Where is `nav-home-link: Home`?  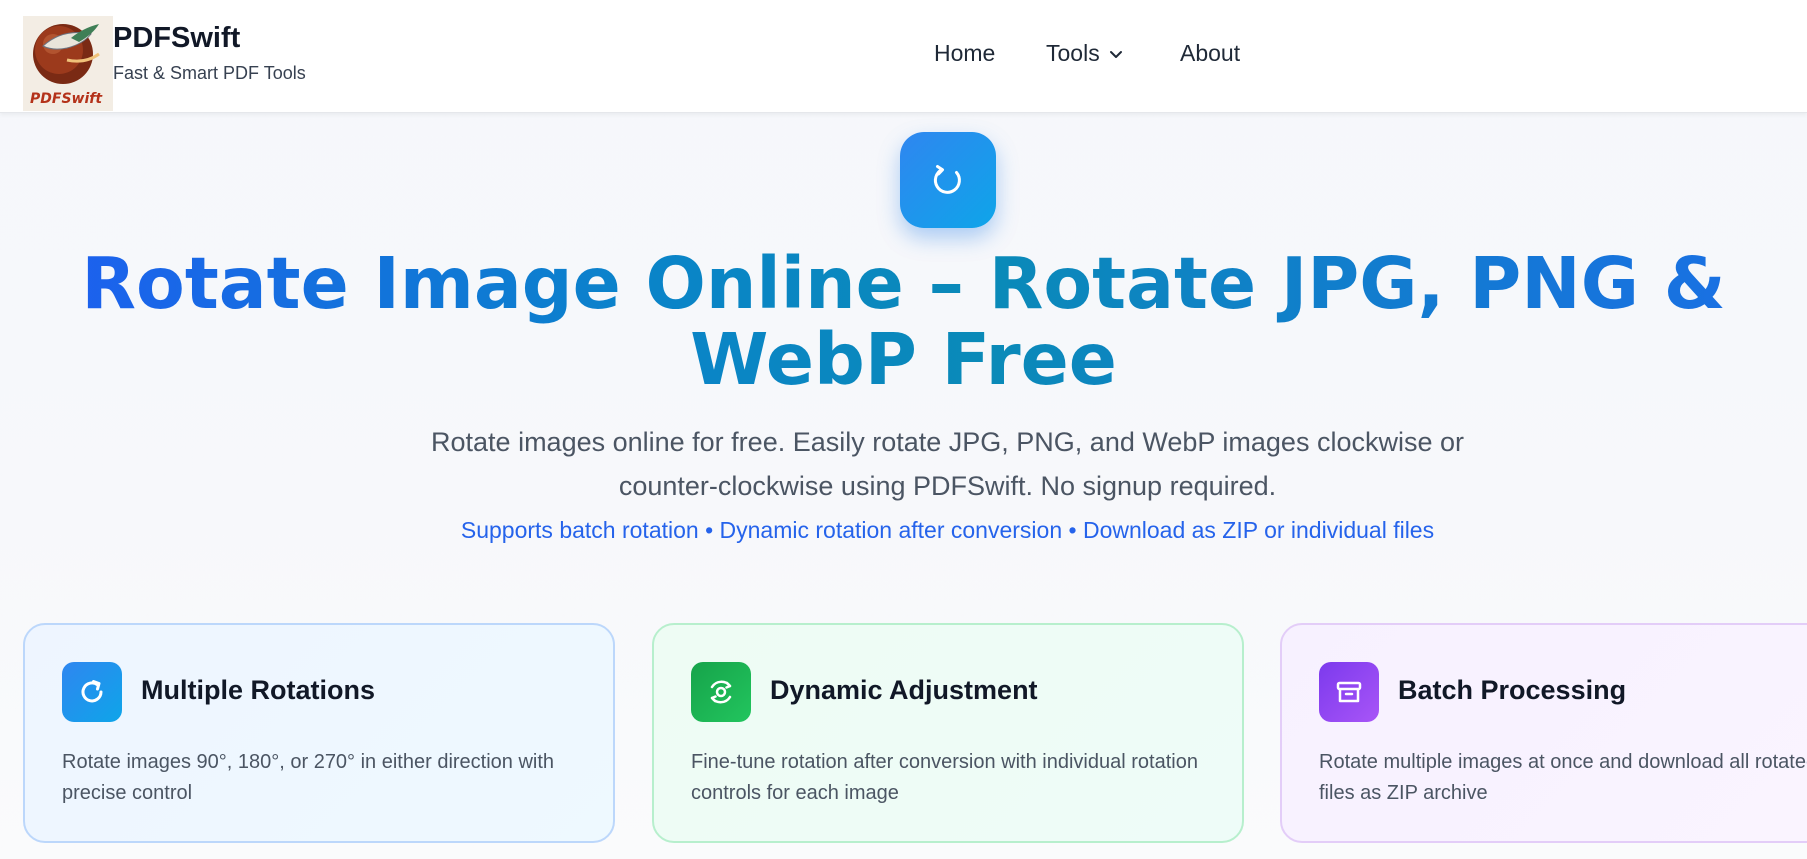
nav-home-link: Home is located at coordinates (964, 53).